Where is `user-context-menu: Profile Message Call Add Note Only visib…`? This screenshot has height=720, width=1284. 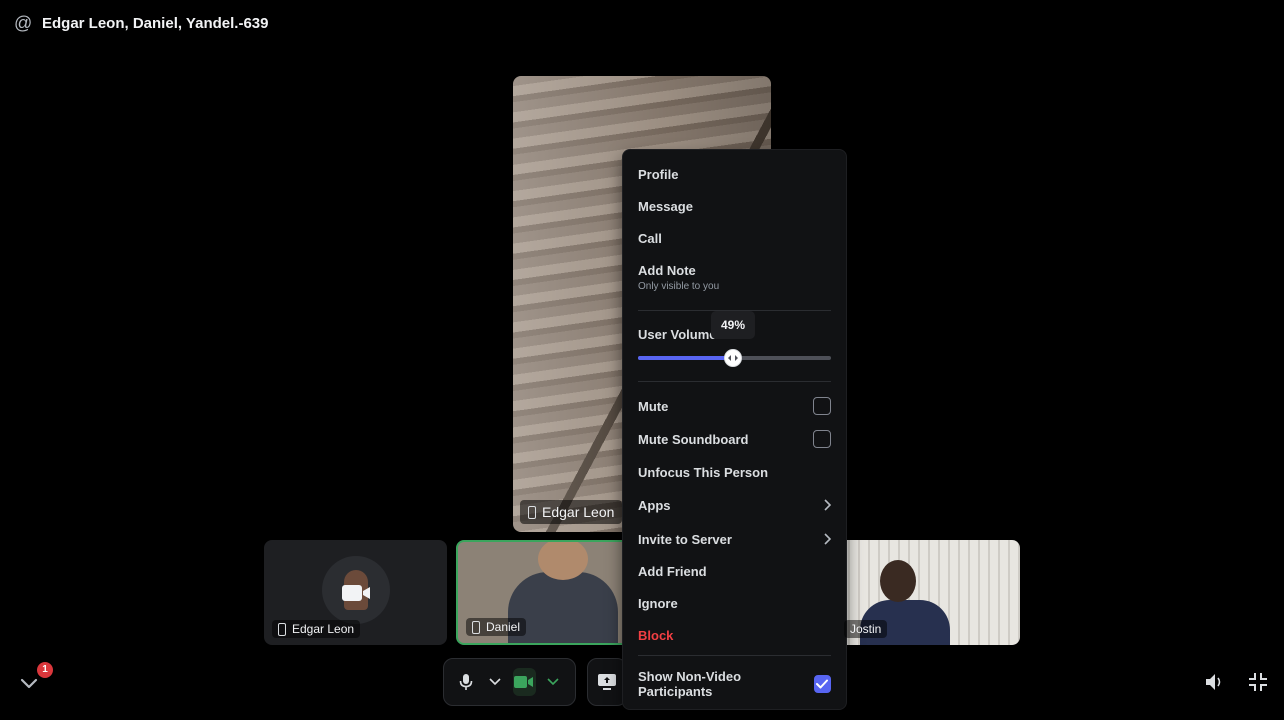 user-context-menu: Profile Message Call Add Note Only visib… is located at coordinates (734, 429).